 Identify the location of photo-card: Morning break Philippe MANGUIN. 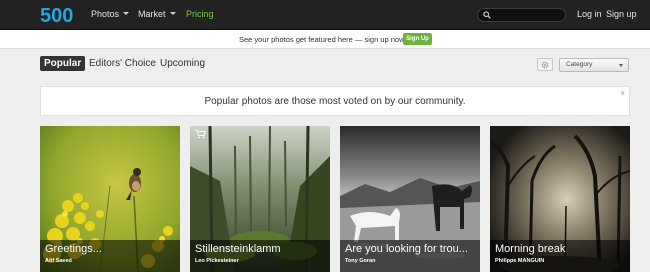
(560, 199).